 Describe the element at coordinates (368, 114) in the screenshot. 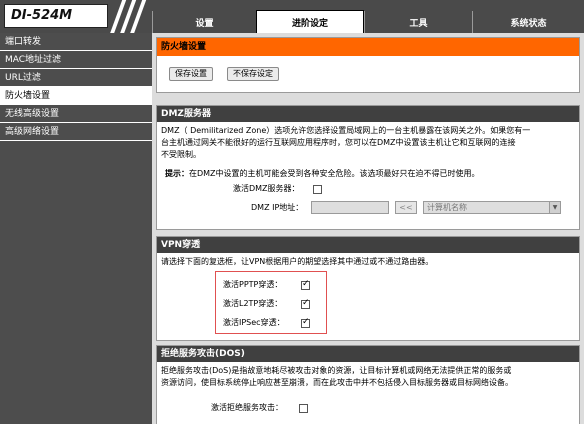

I see `dmz-title: DMZ服务器` at that location.